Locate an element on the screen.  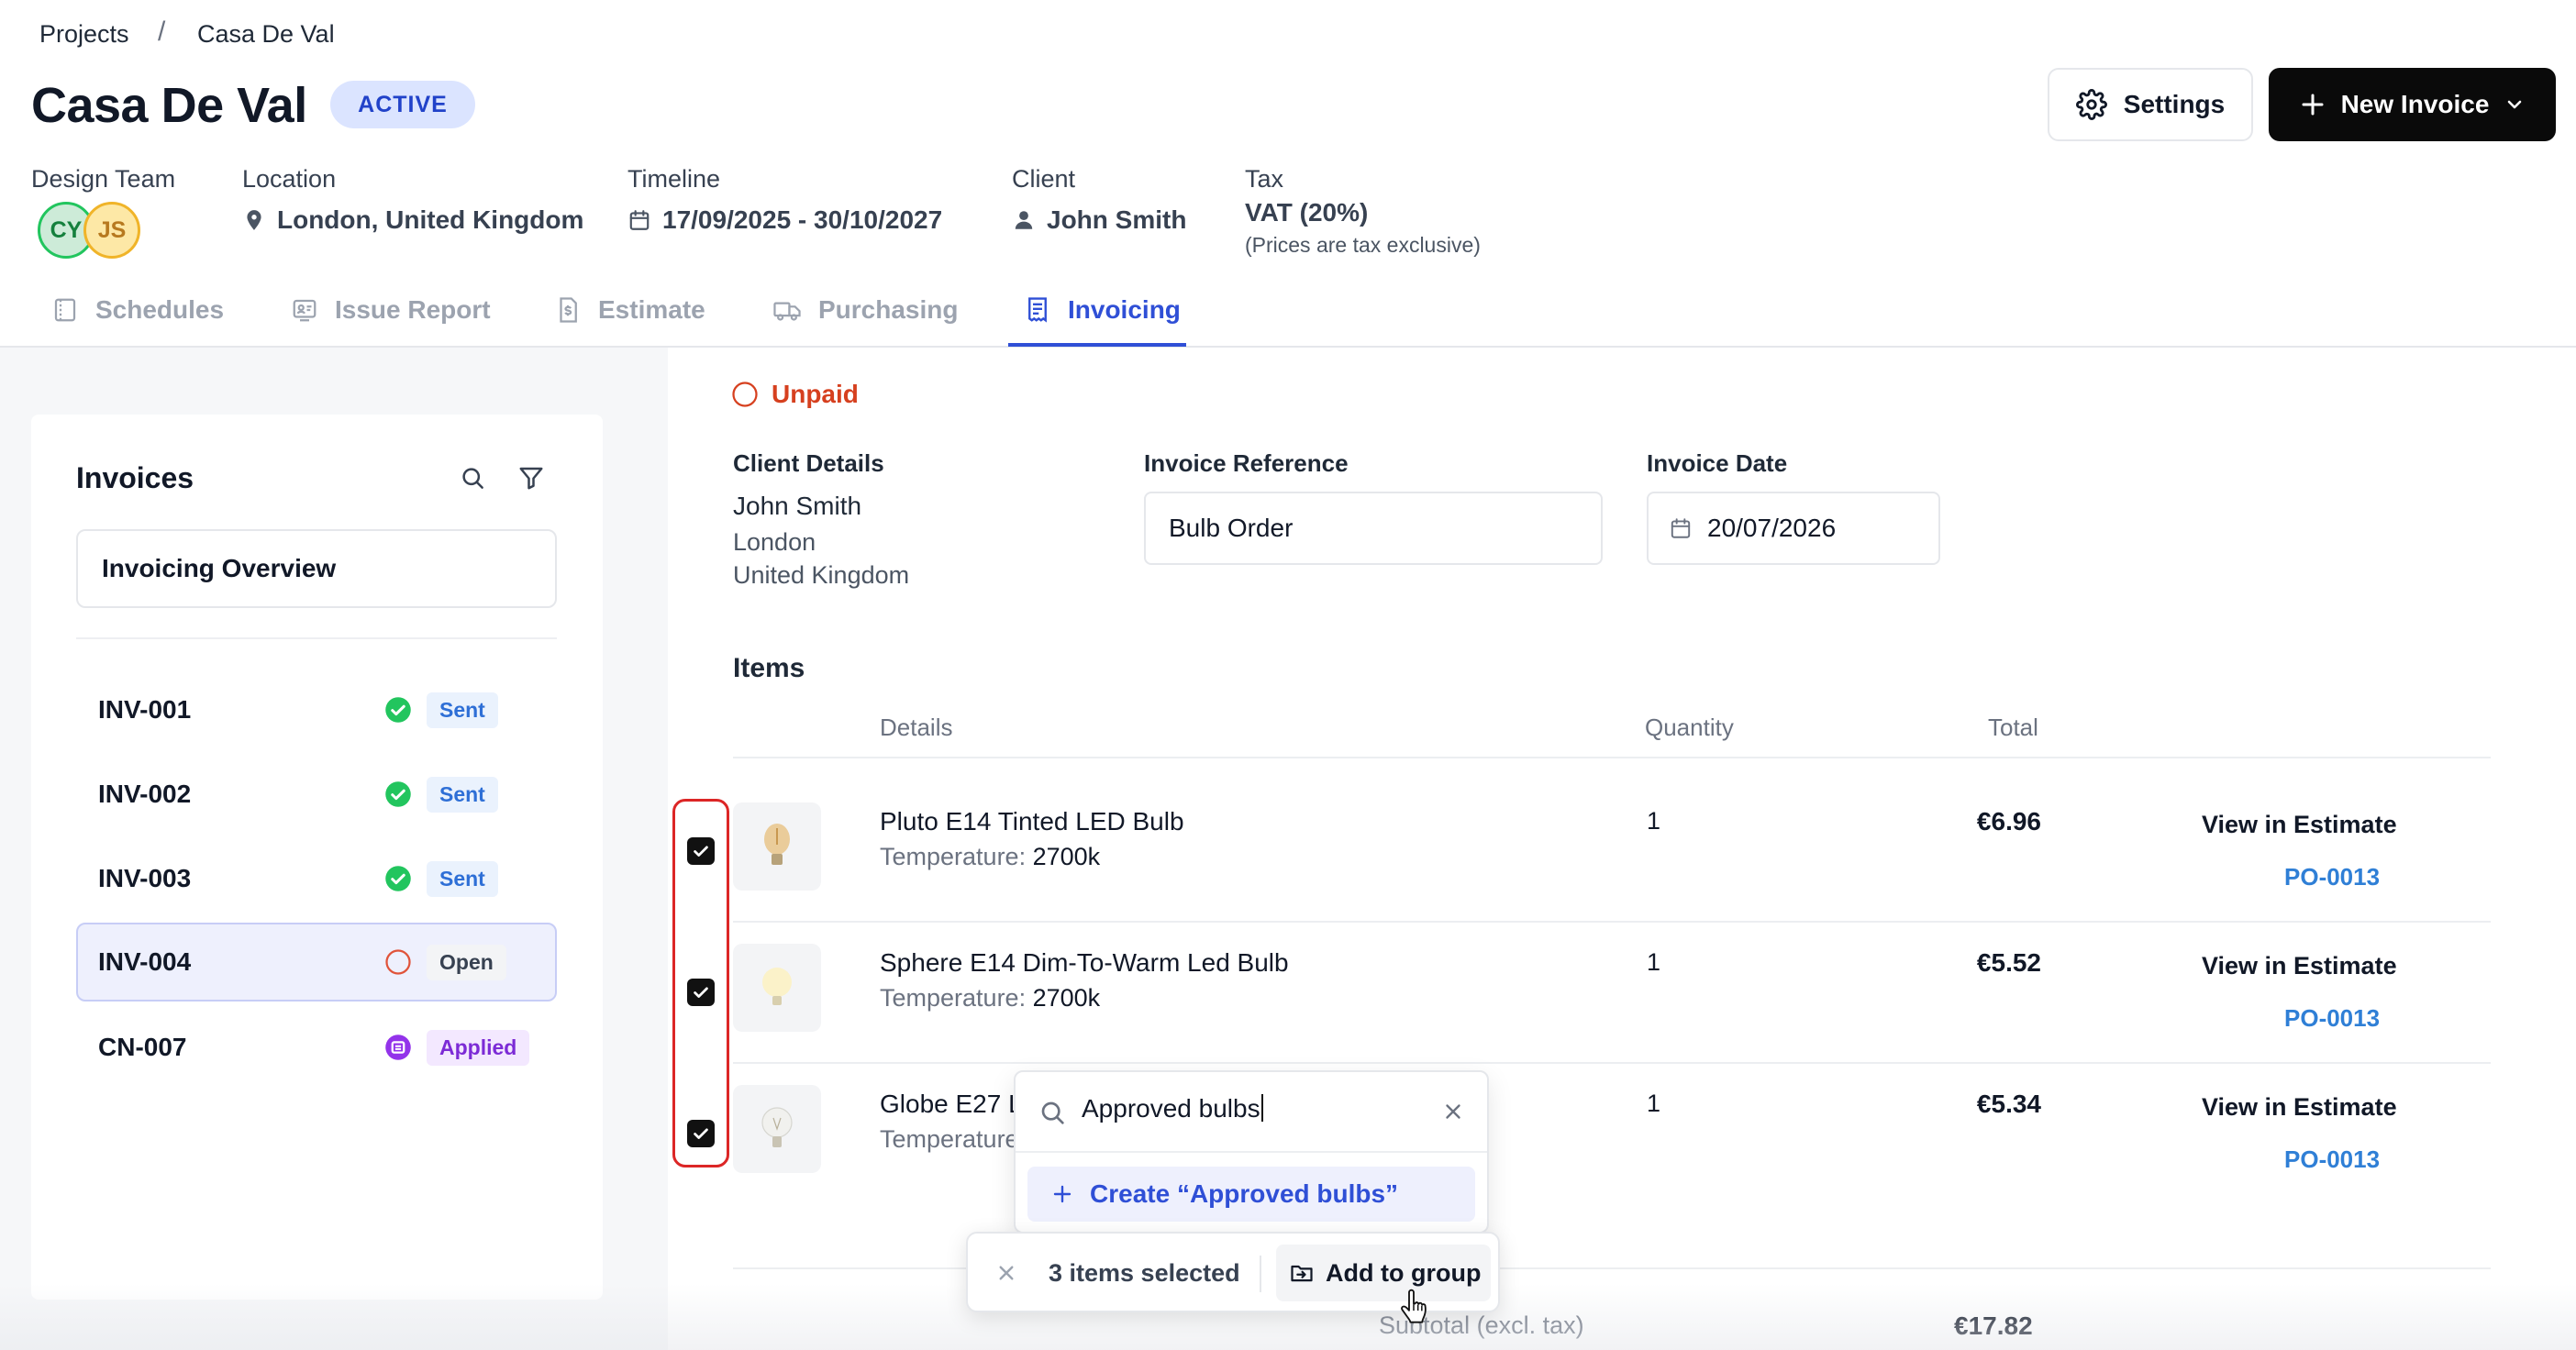
subtotal-value: €17.82 is located at coordinates (1993, 1326).